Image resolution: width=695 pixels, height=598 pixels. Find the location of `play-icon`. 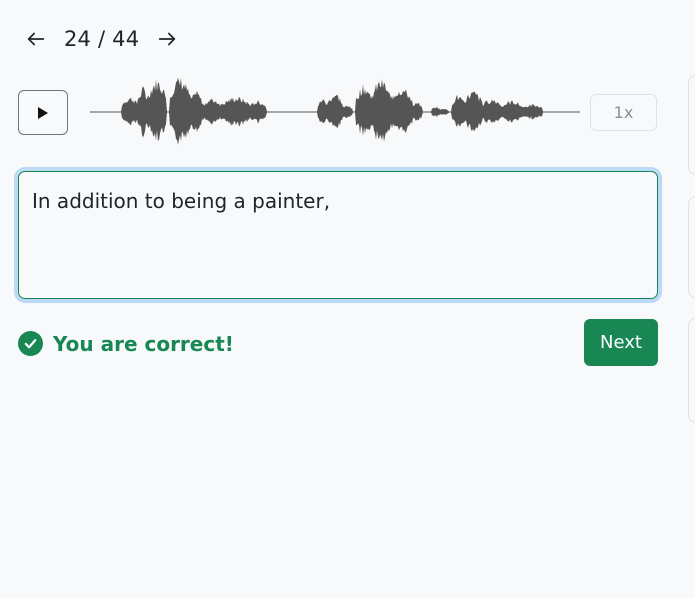

play-icon is located at coordinates (43, 112).